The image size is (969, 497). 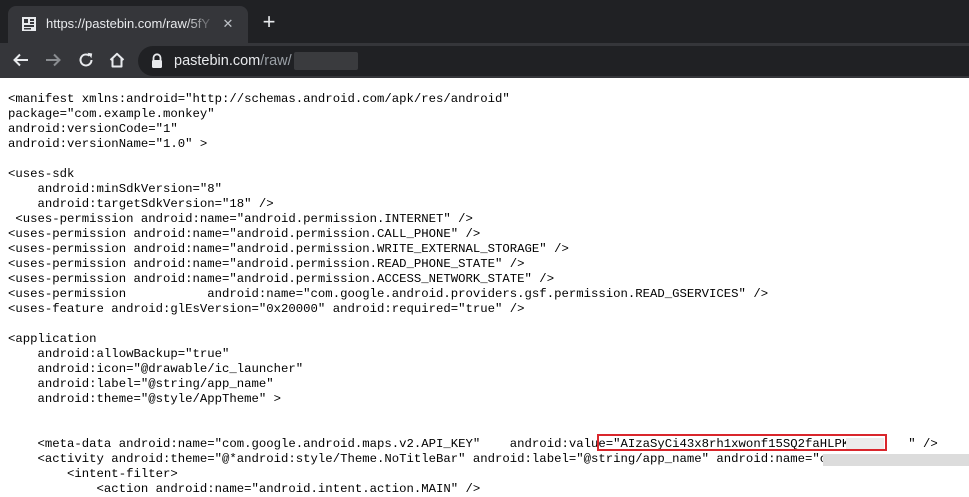 What do you see at coordinates (896, 460) in the screenshot?
I see `redacted-activity-name` at bounding box center [896, 460].